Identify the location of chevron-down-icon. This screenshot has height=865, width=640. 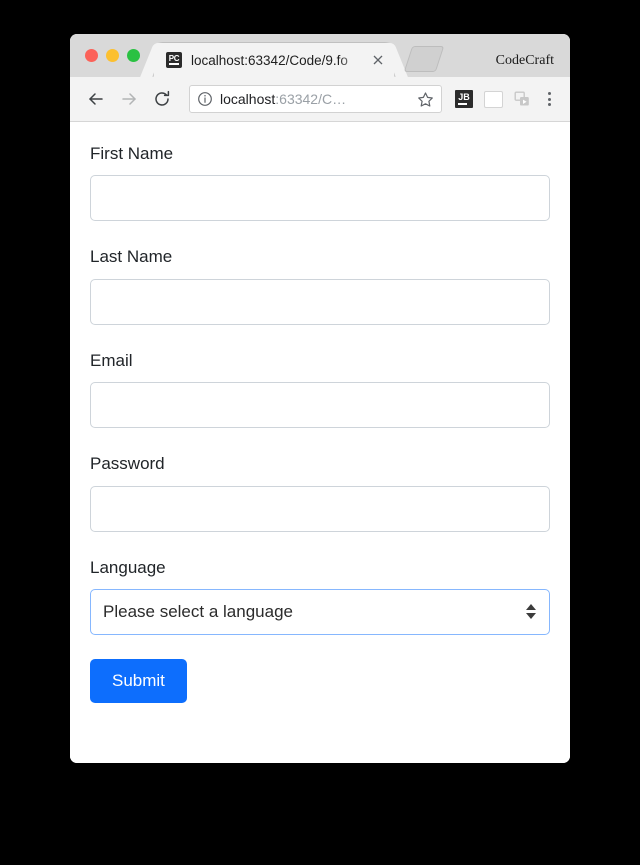
(531, 616).